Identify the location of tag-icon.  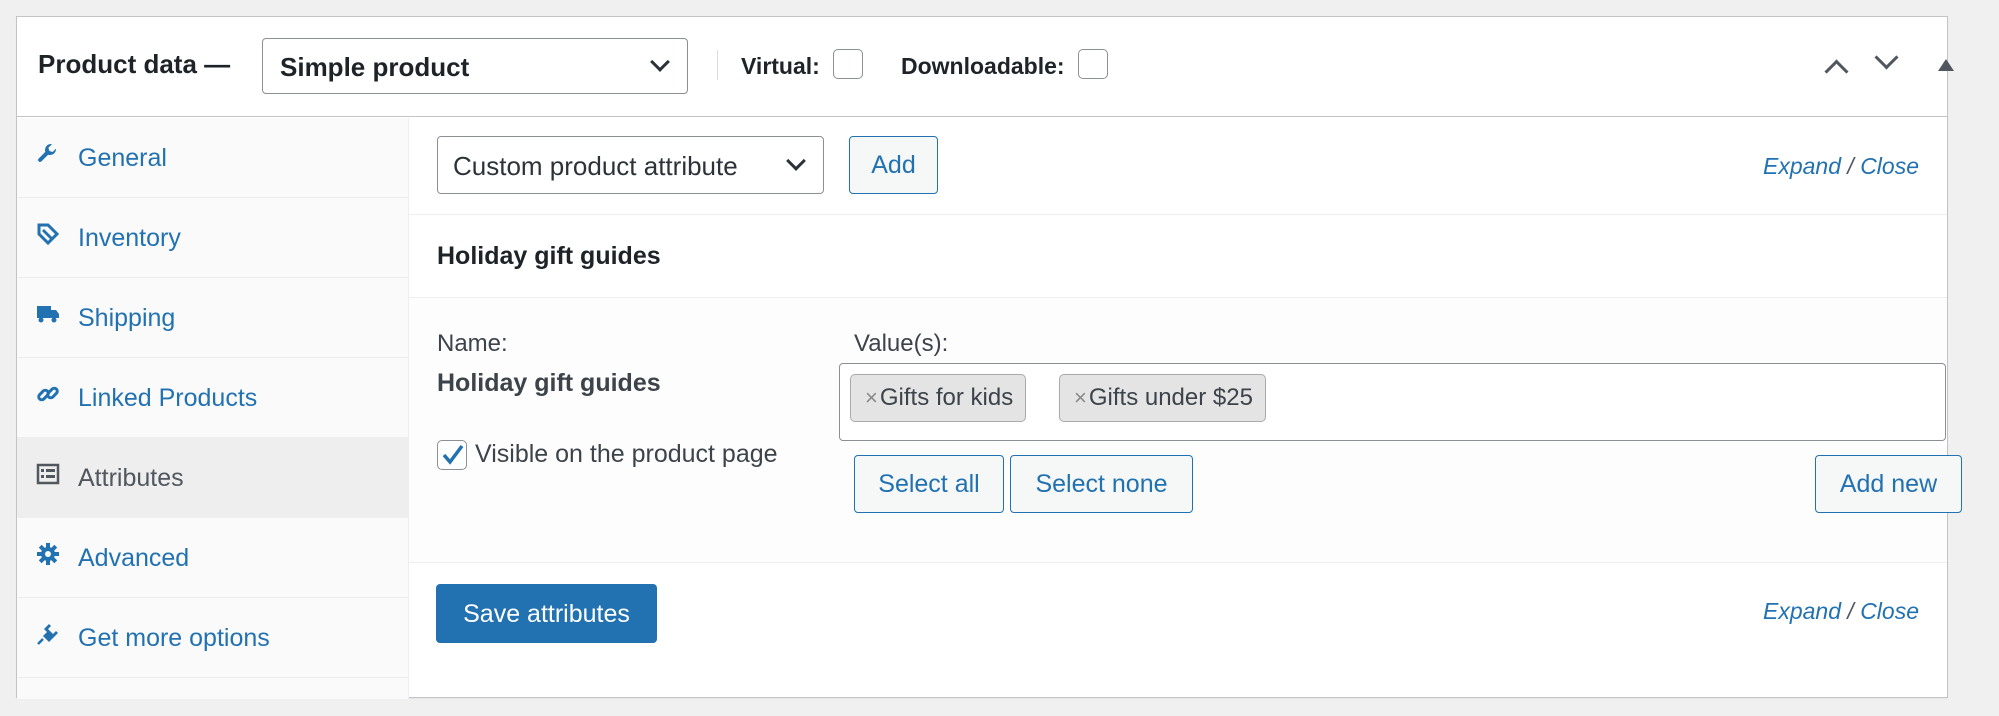
(48, 234).